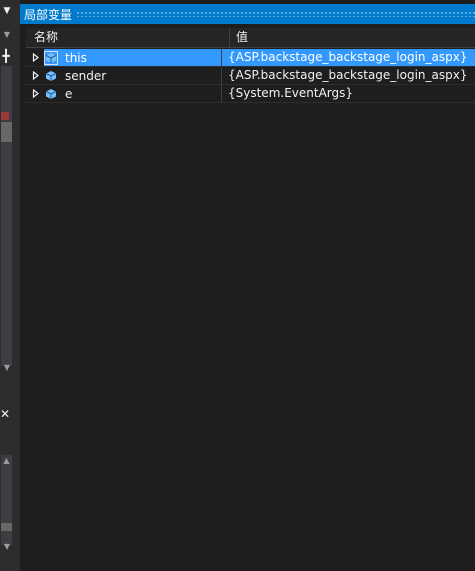 This screenshot has width=475, height=571. I want to click on column-header-row: 名称 值, so click(250, 38).